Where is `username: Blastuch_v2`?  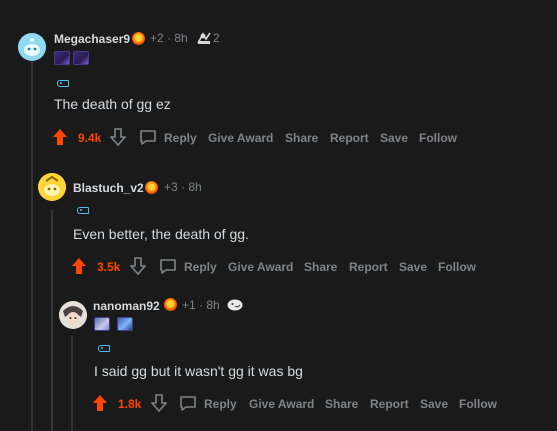 username: Blastuch_v2 is located at coordinates (108, 188).